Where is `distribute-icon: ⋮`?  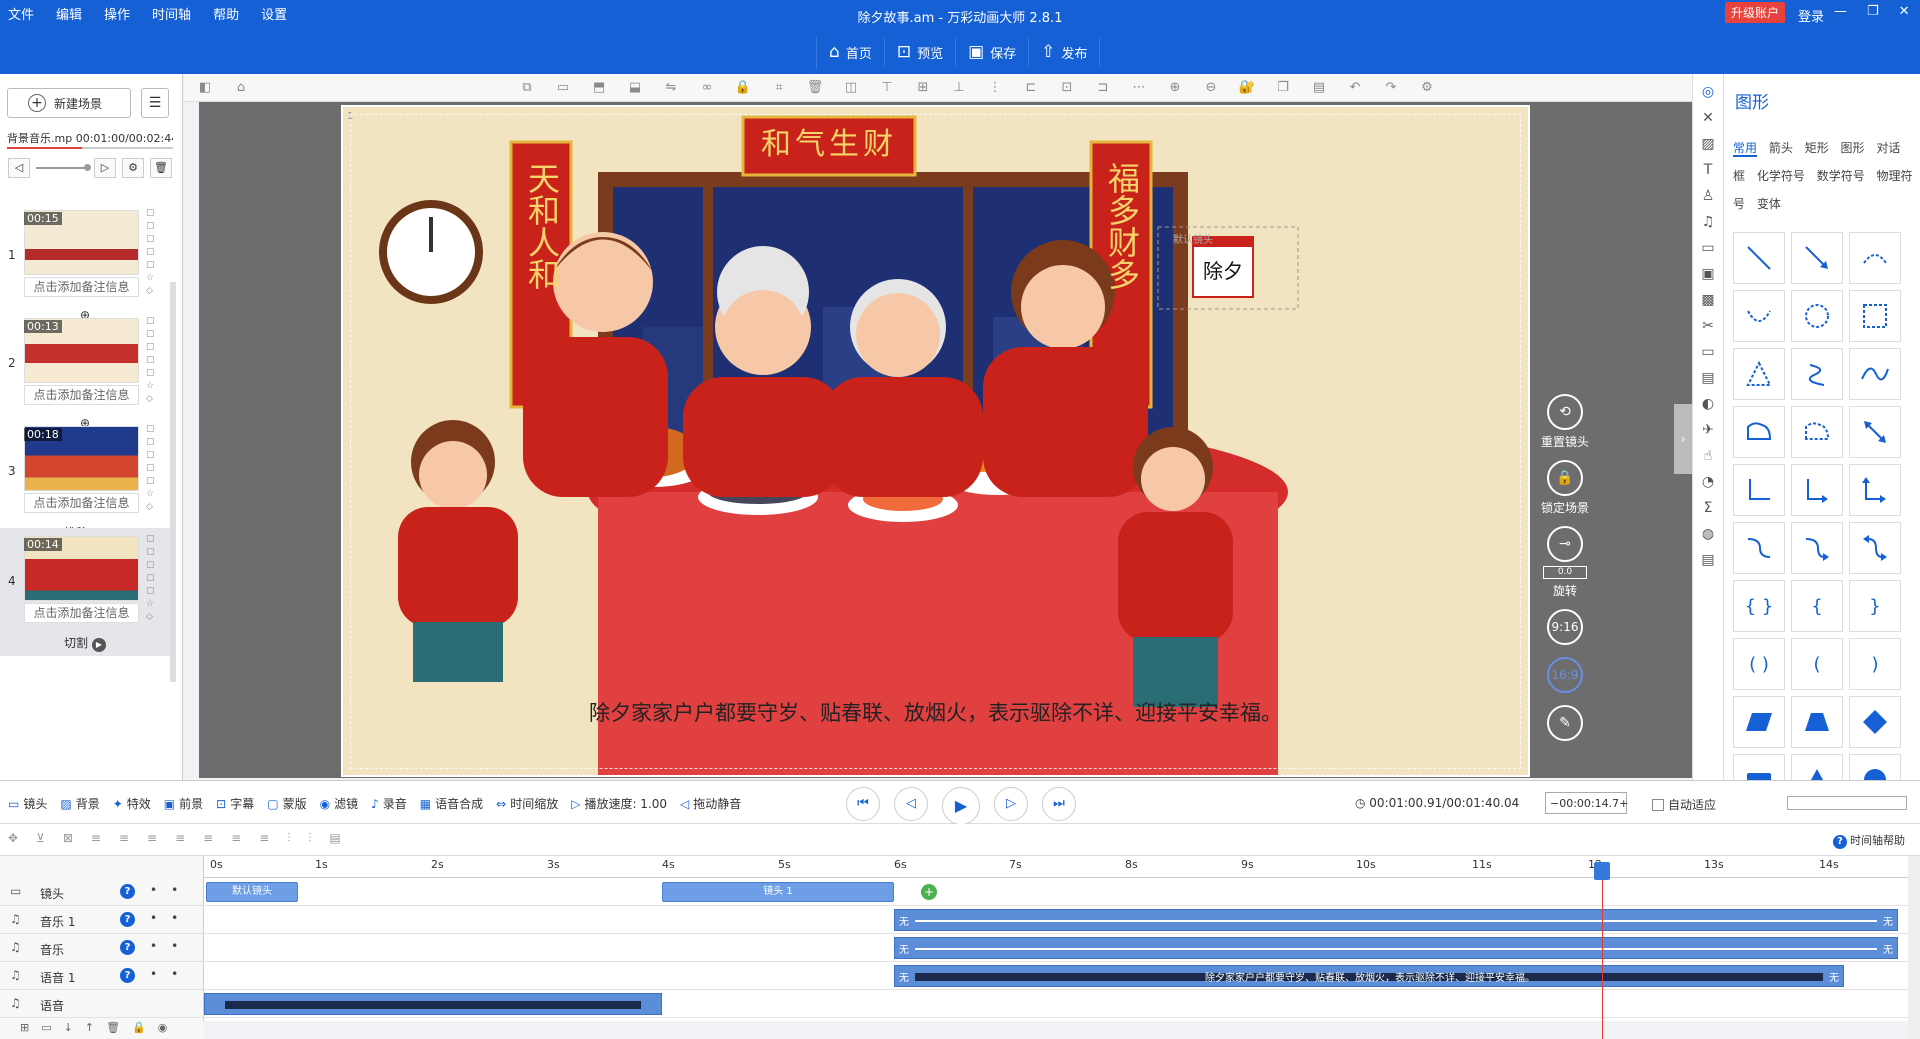 distribute-icon: ⋮ is located at coordinates (995, 87).